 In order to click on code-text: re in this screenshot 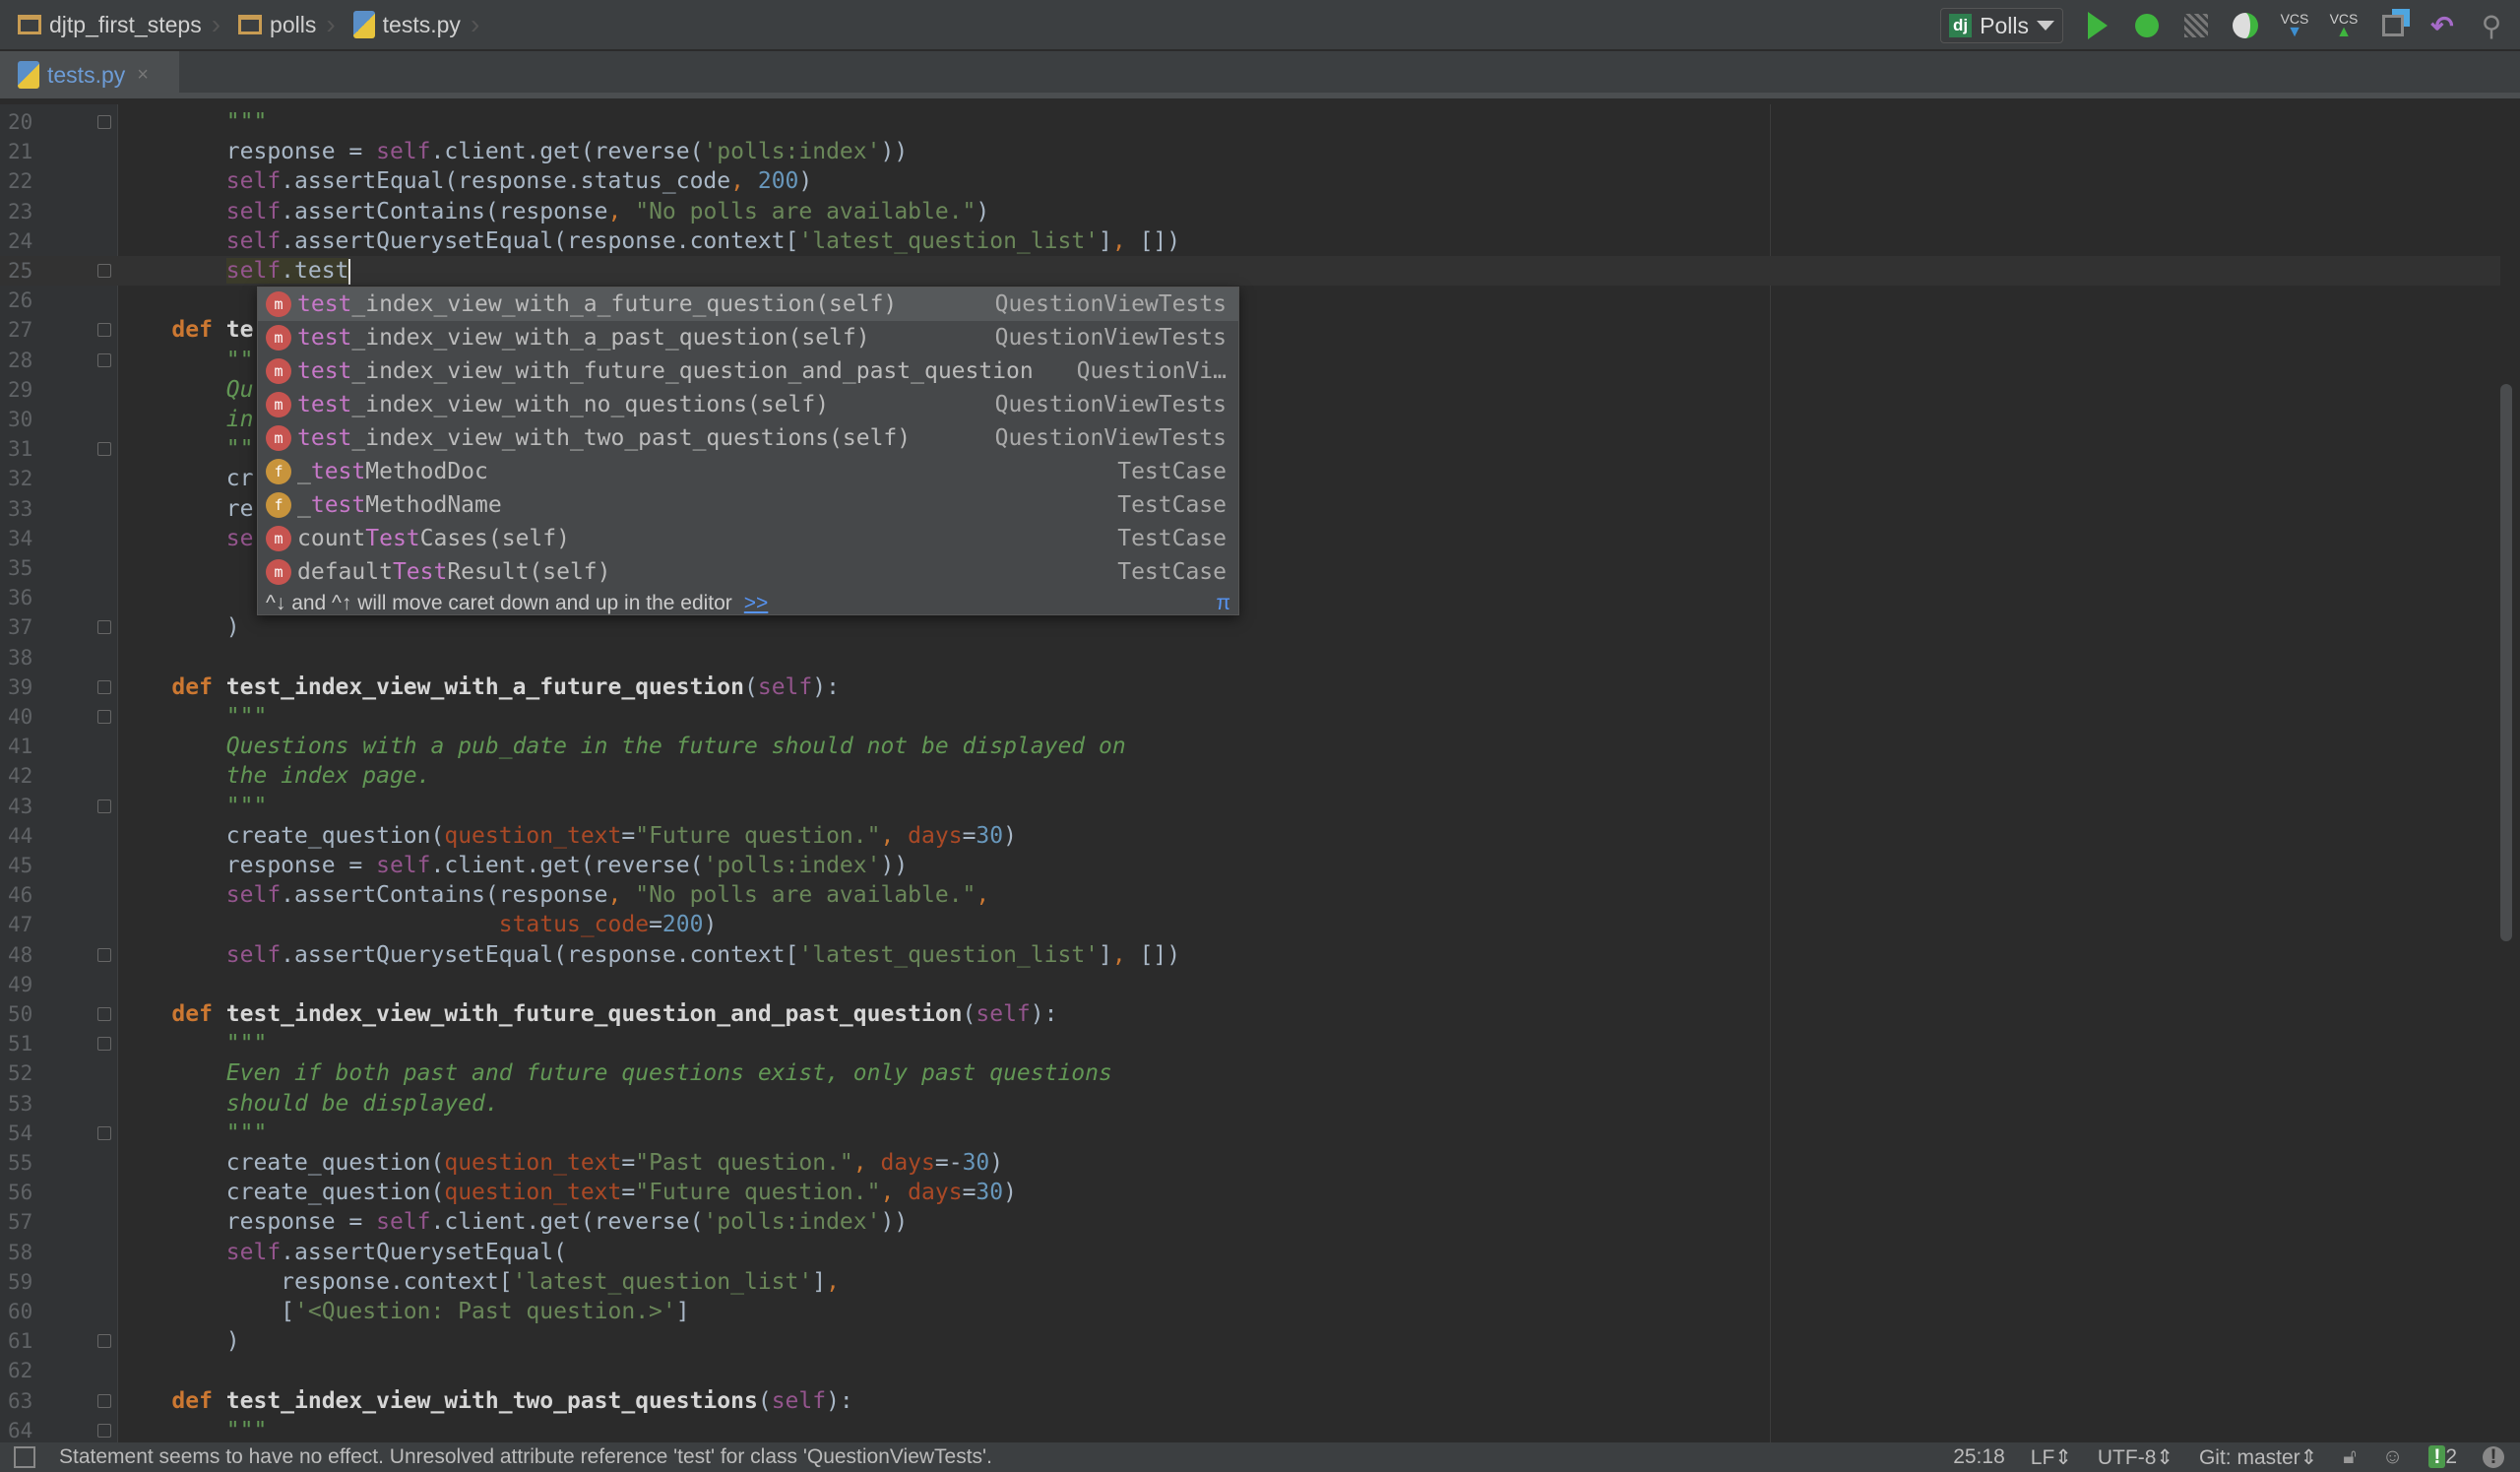, I will do `click(185, 509)`.